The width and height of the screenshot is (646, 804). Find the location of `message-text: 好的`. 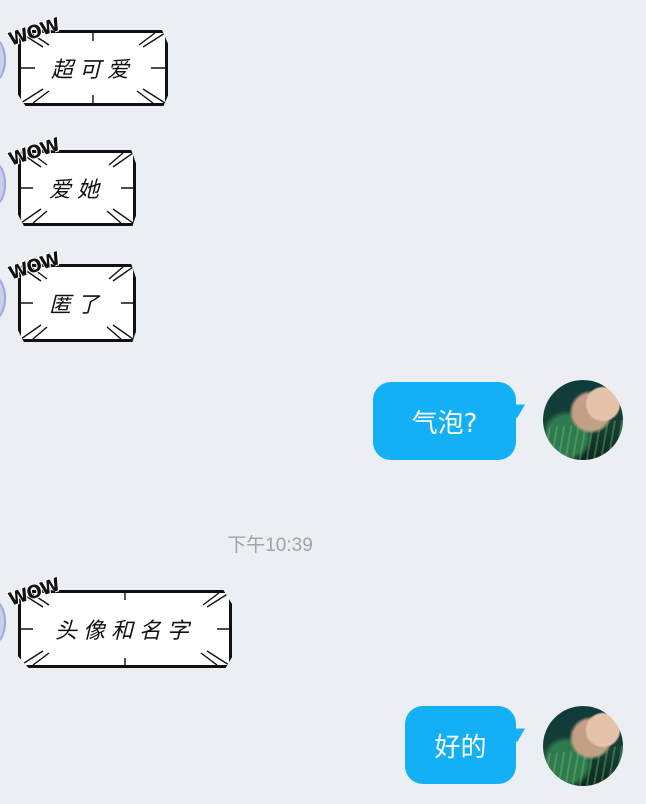

message-text: 好的 is located at coordinates (460, 747).